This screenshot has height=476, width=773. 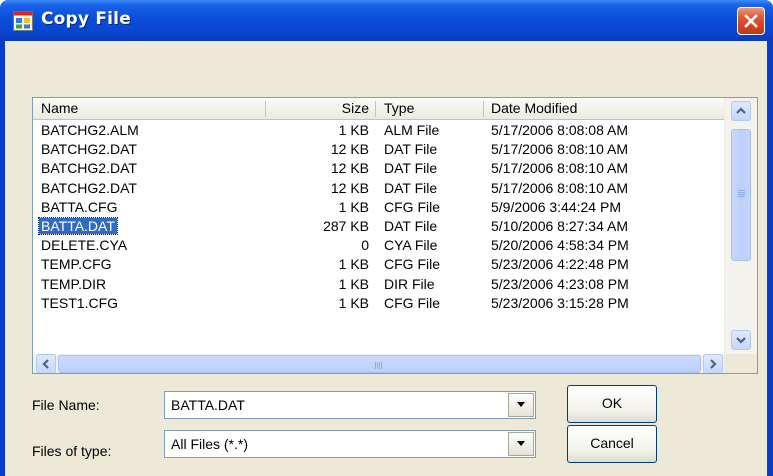 I want to click on files-of-type-combobox: All Files (*.*), so click(x=350, y=444).